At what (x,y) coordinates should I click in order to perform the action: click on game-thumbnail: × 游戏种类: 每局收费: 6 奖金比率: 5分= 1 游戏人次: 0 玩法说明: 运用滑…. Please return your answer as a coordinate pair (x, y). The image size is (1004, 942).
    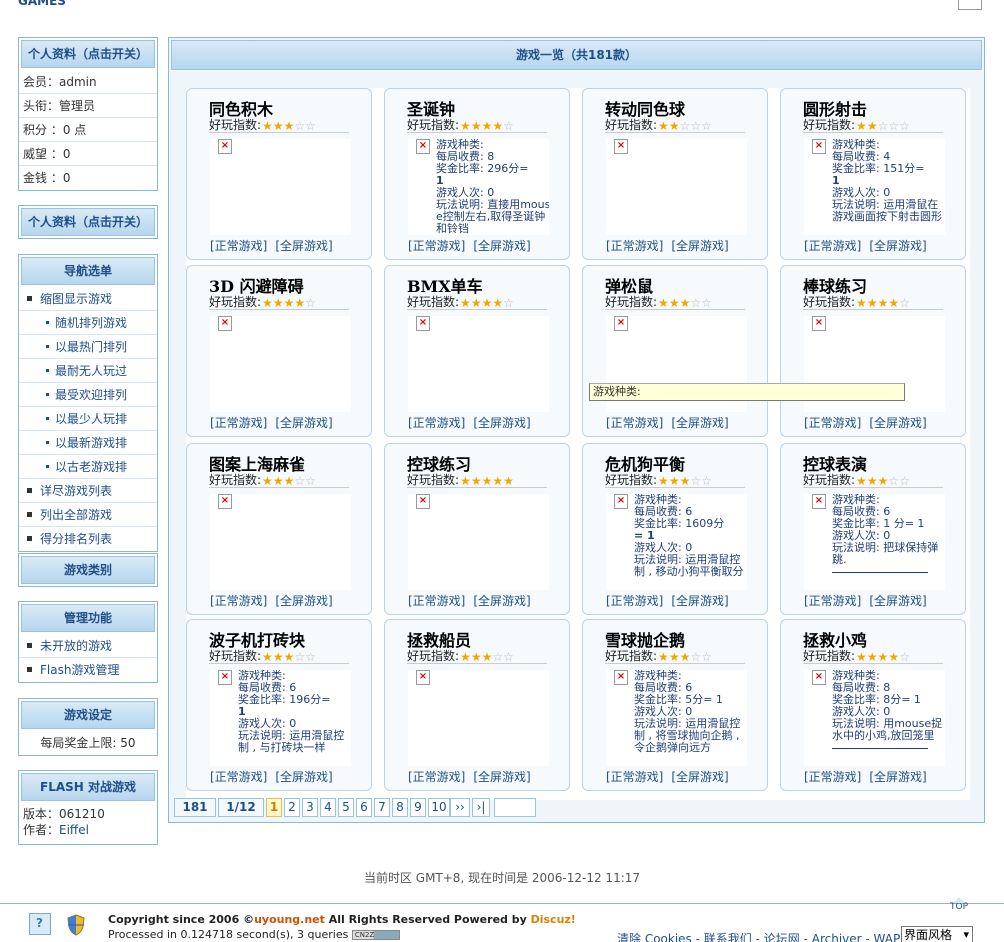
    Looking at the image, I should click on (676, 718).